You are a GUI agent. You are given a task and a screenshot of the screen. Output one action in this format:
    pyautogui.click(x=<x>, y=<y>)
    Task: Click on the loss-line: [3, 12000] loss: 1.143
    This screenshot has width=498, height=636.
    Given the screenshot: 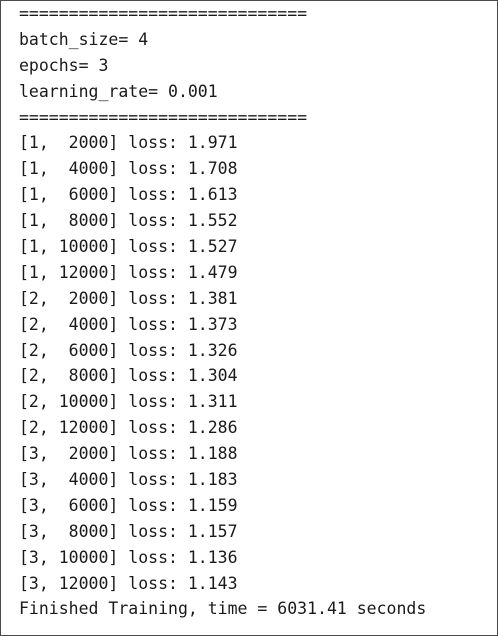 What is the action you would take?
    pyautogui.click(x=128, y=583)
    